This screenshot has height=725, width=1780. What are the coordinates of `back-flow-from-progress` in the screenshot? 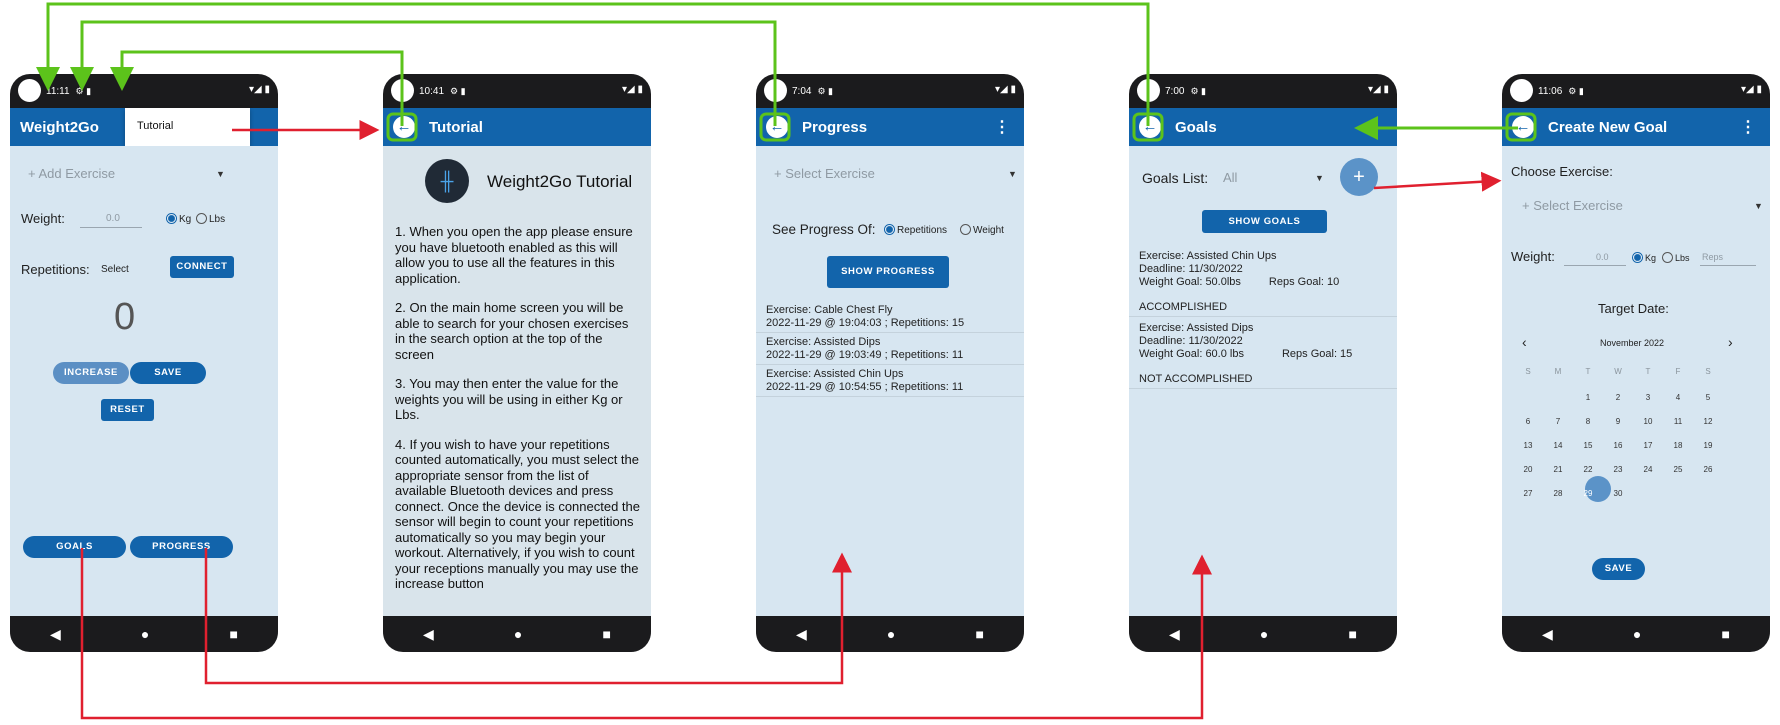 It's located at (423, 73).